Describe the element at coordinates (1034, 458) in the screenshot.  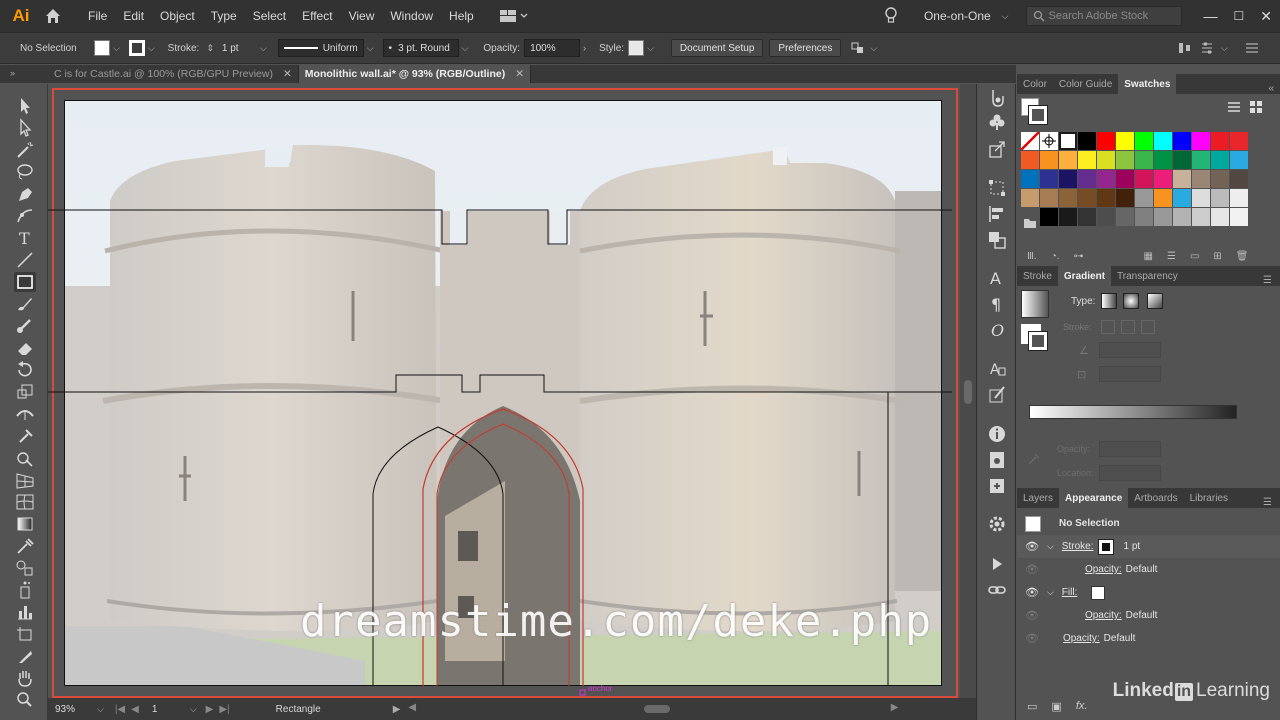
I see `gradient-eyedropper-icon` at that location.